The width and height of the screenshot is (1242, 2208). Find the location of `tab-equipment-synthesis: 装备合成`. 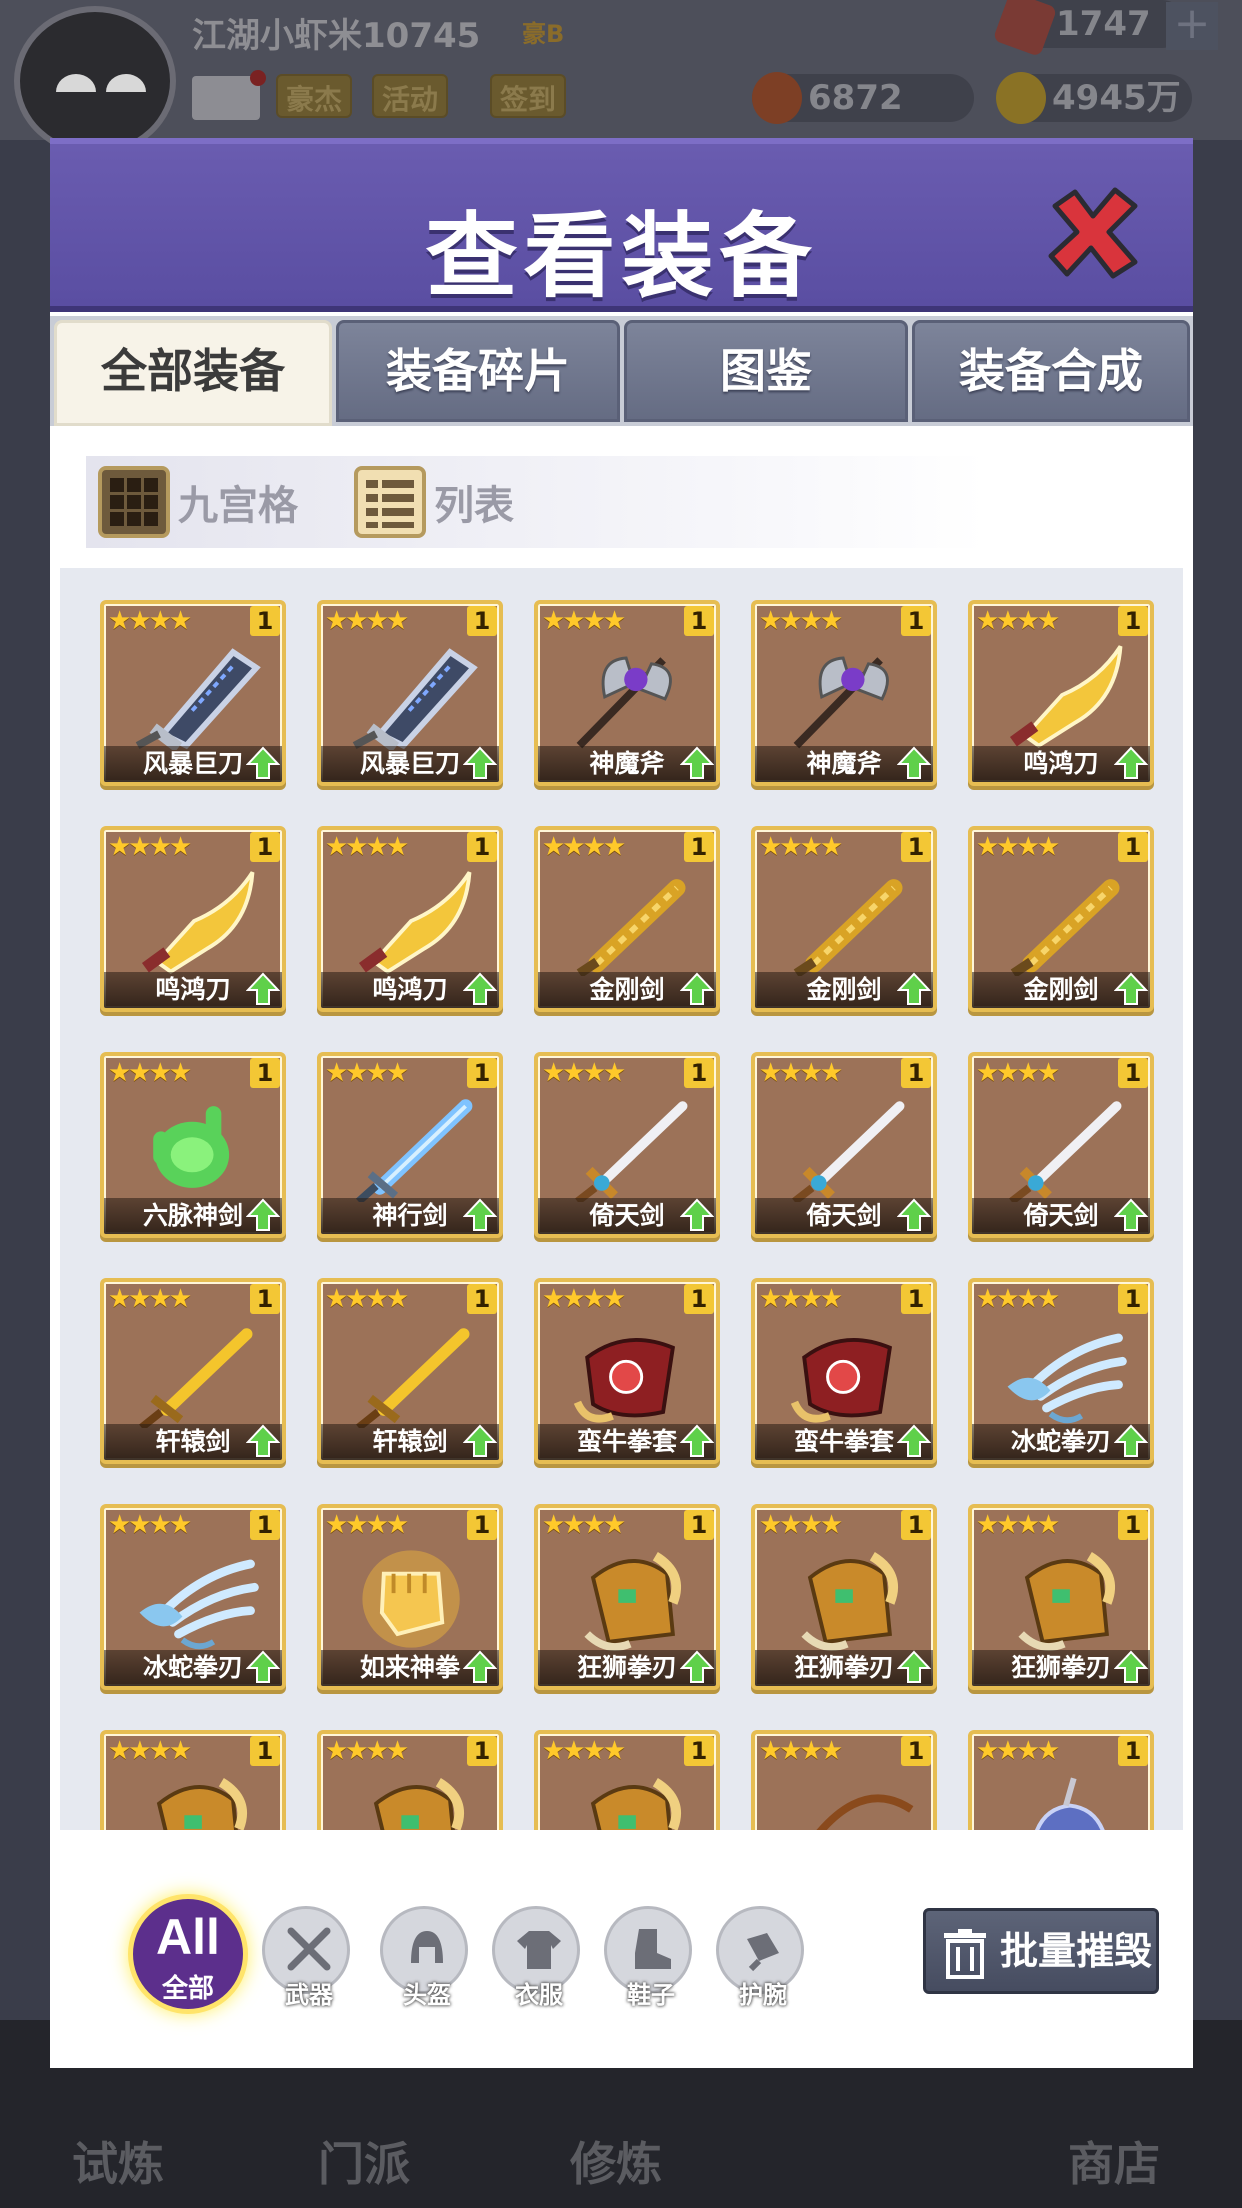

tab-equipment-synthesis: 装备合成 is located at coordinates (1051, 371).